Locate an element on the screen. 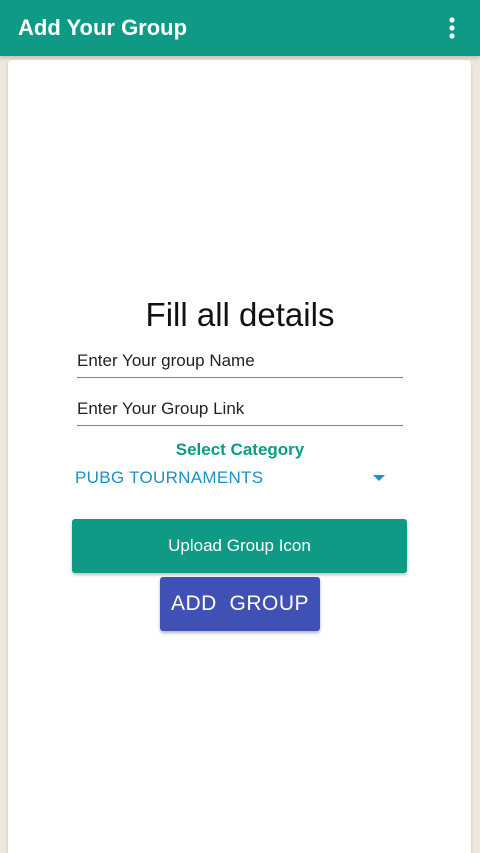 This screenshot has width=480, height=853. more-vert-glyph is located at coordinates (452, 28).